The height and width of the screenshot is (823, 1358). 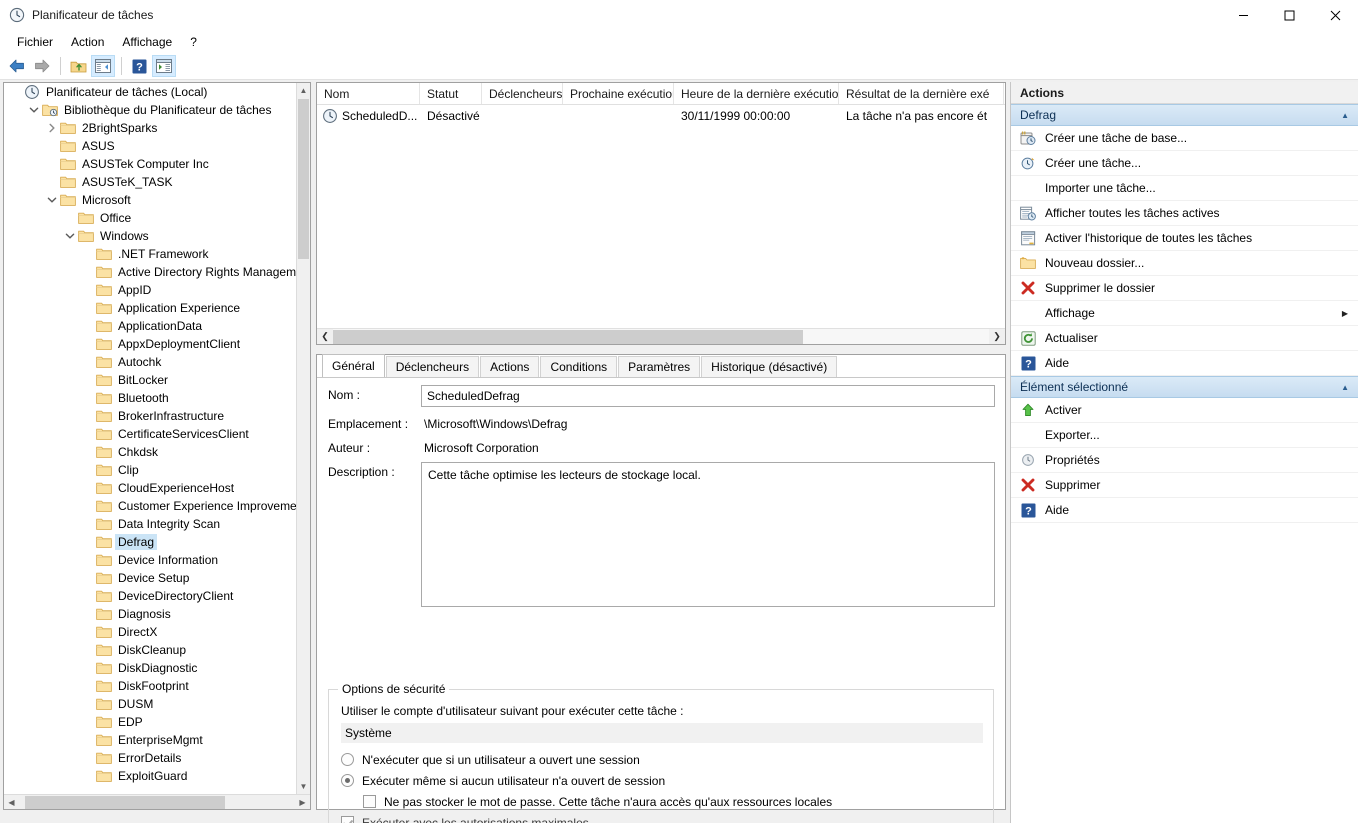 What do you see at coordinates (1184, 313) in the screenshot?
I see `action-item-affichage: Affichage ▶` at bounding box center [1184, 313].